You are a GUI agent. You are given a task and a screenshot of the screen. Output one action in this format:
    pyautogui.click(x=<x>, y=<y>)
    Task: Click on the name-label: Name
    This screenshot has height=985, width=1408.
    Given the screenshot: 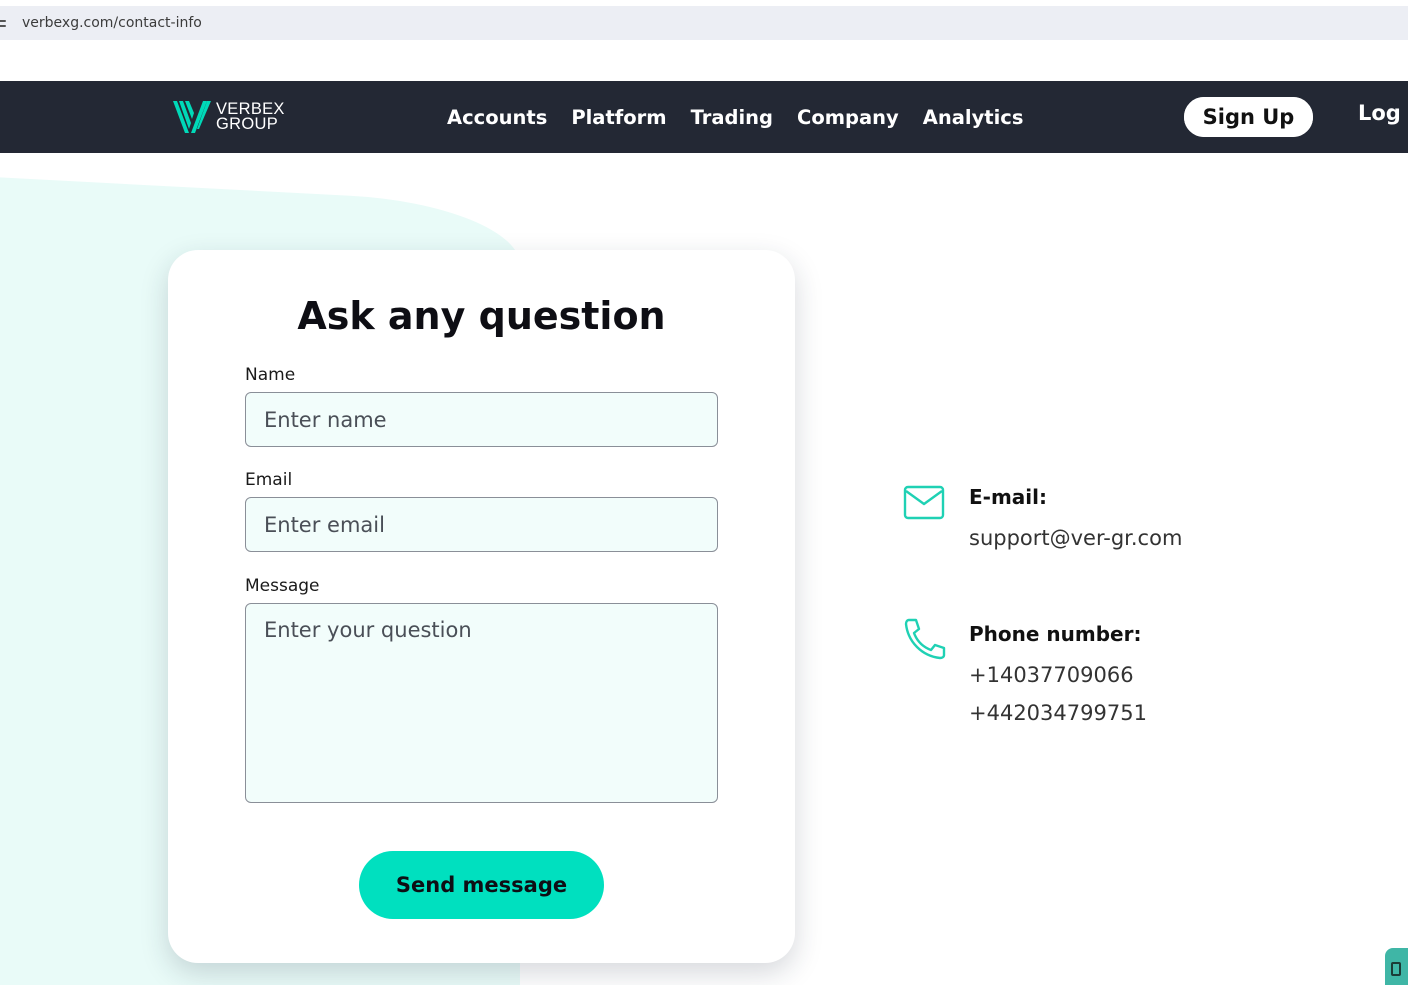 What is the action you would take?
    pyautogui.click(x=270, y=375)
    